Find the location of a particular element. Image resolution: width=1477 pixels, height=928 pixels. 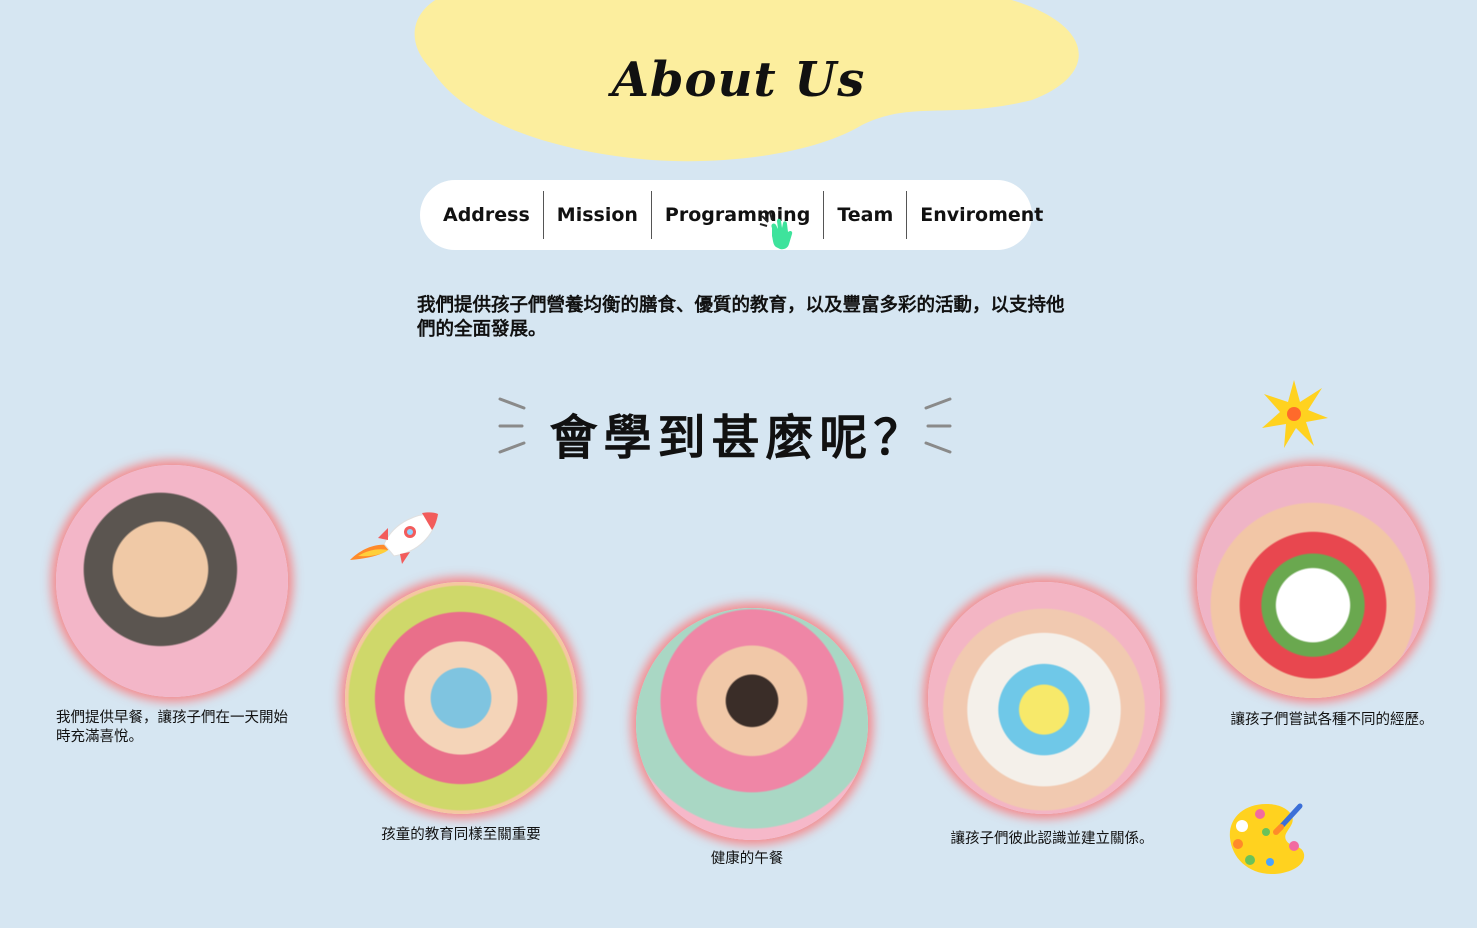

activity-caption: 讓孩子們彼此認識並建立關係。 is located at coordinates (1052, 839).